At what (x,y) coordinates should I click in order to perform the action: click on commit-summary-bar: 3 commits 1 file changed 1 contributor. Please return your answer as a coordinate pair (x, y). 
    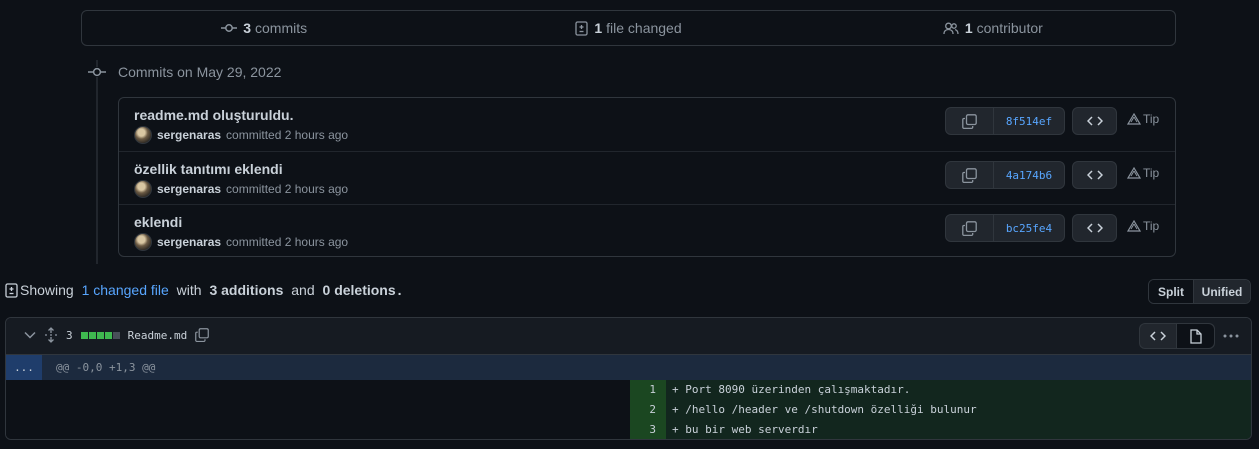
    Looking at the image, I should click on (628, 28).